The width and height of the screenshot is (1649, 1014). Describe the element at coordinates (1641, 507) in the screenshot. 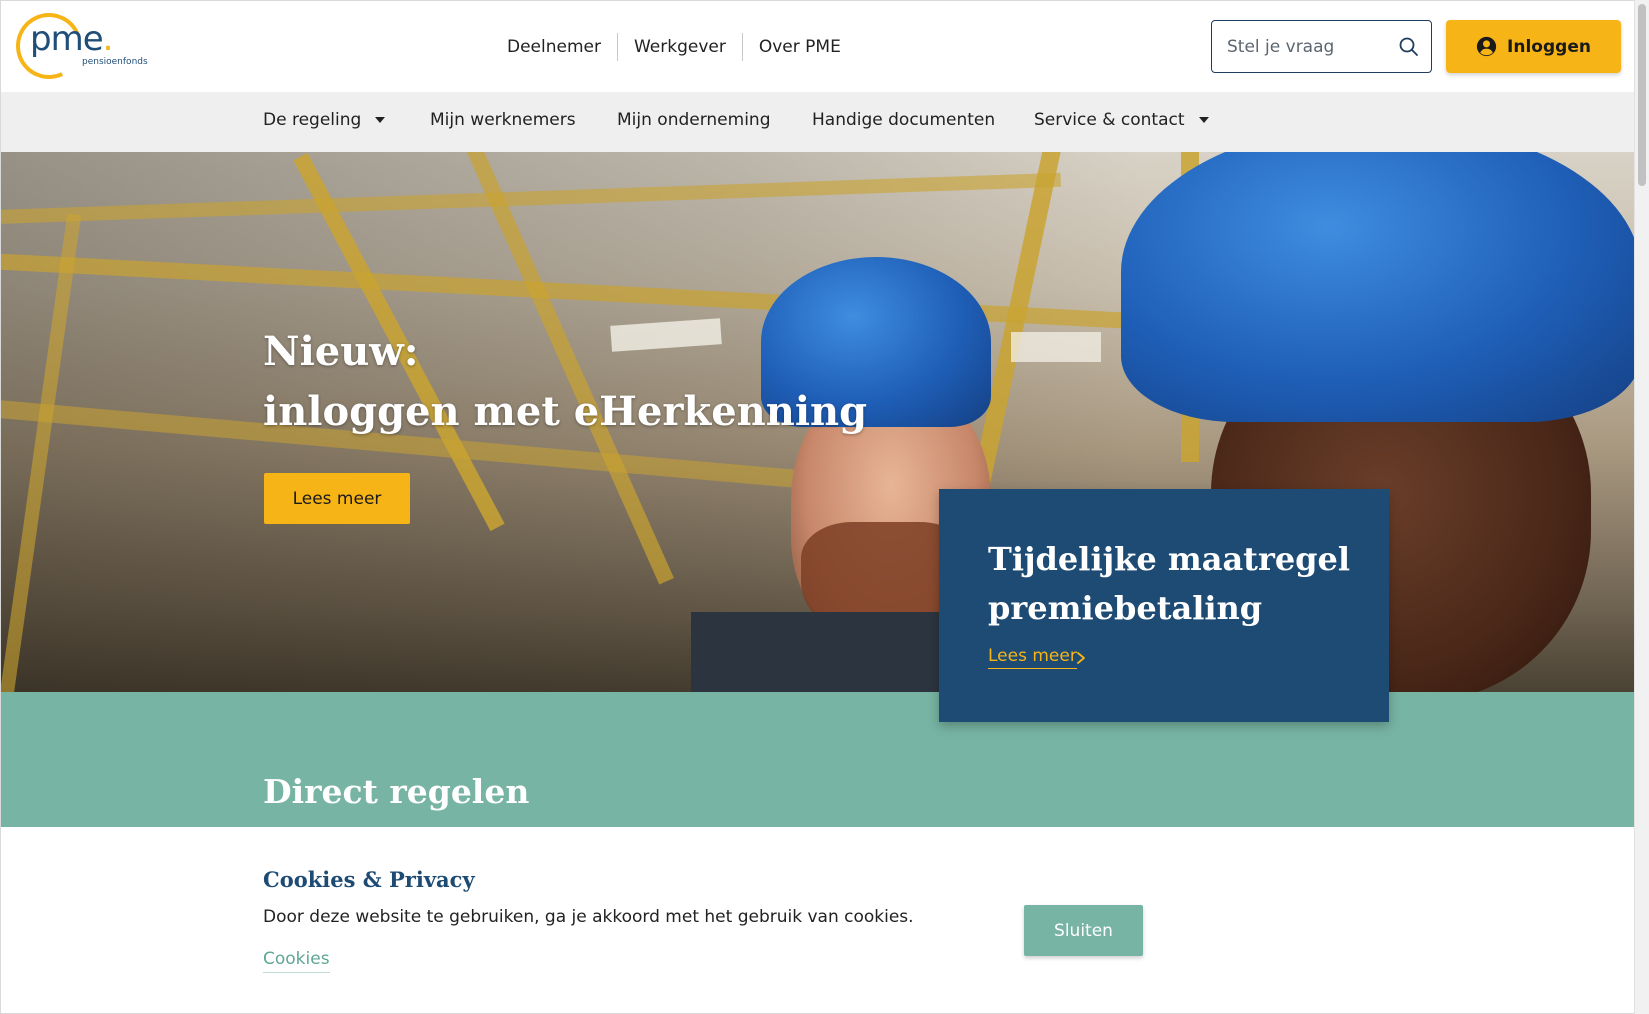

I see `vertical-scrollbar` at that location.